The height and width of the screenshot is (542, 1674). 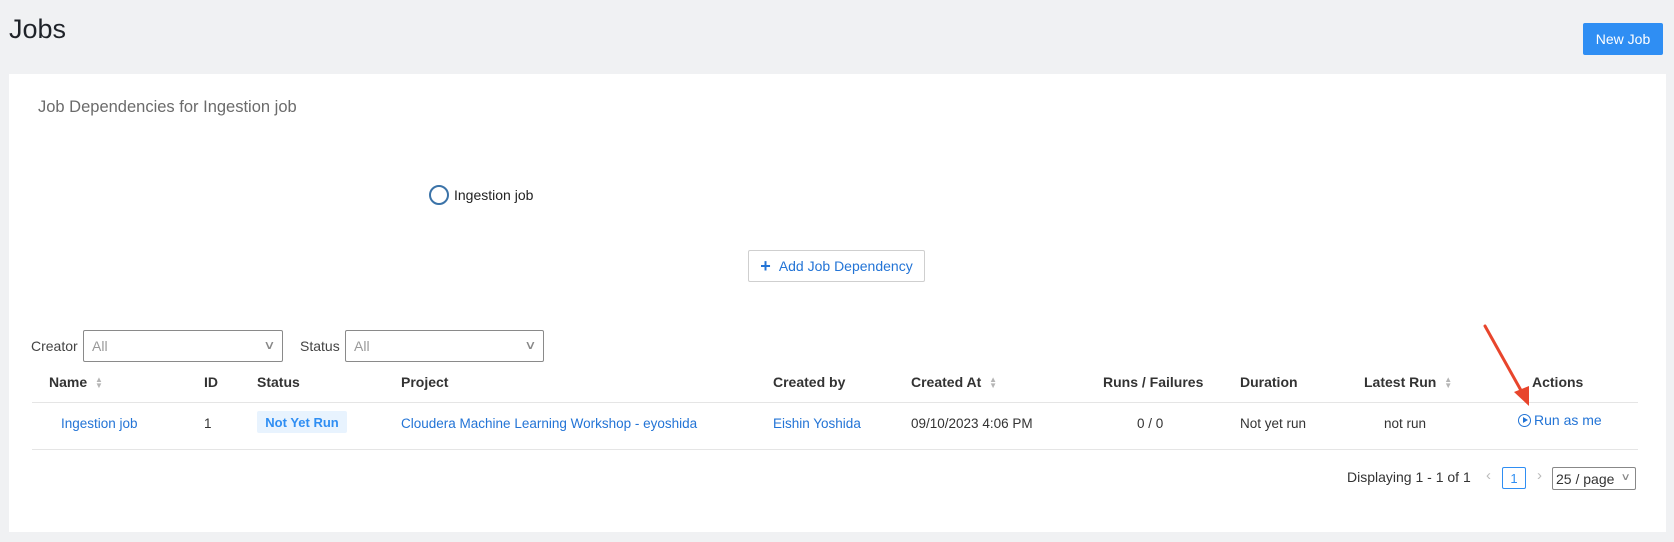 What do you see at coordinates (1400, 382) in the screenshot?
I see `column-header-label: Latest Run` at bounding box center [1400, 382].